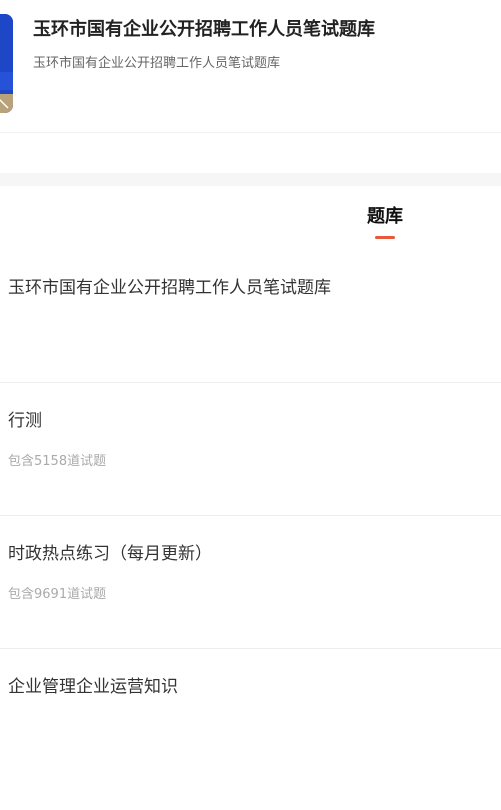  Describe the element at coordinates (169, 288) in the screenshot. I see `list-item-title: 玉环市国有企业公开招聘工作人员笔试题库` at that location.